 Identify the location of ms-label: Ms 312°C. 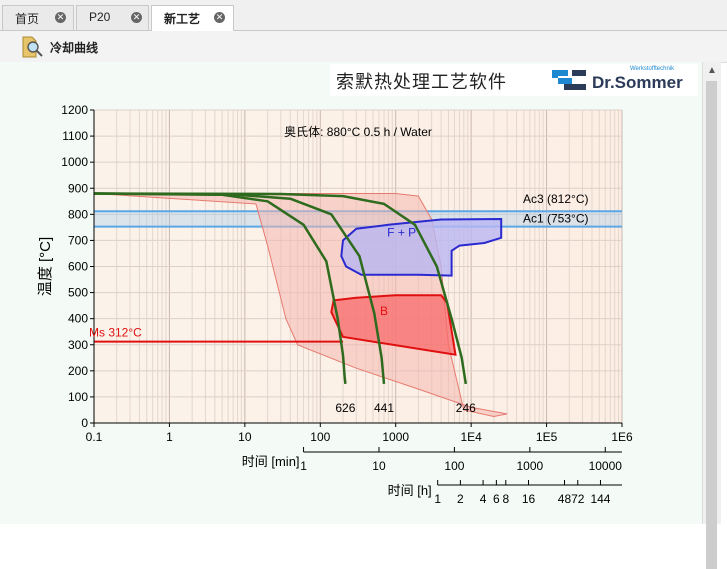
(115, 333).